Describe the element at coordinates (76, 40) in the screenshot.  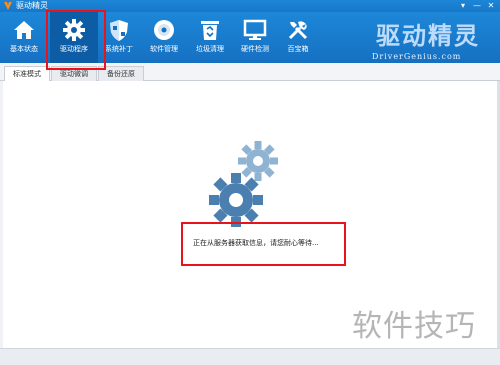
I see `highlight-box-driver-programs` at that location.